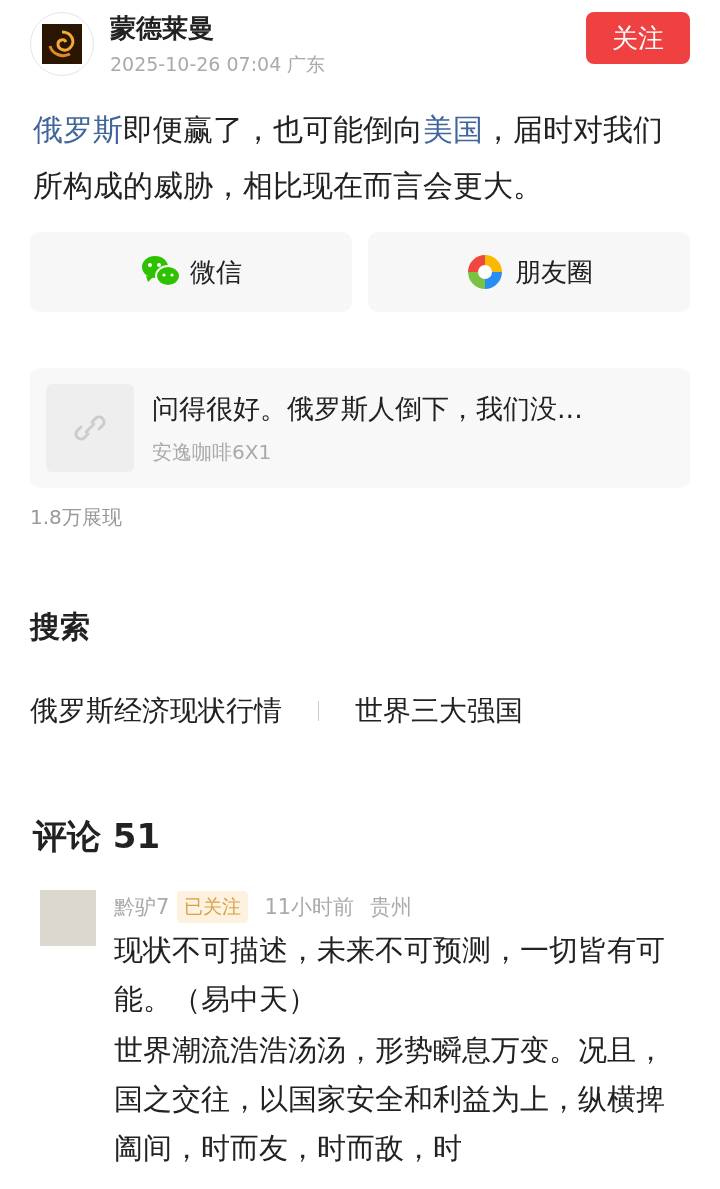 The width and height of the screenshot is (720, 1189). I want to click on search-suggestion: 世界三大强国, so click(439, 711).